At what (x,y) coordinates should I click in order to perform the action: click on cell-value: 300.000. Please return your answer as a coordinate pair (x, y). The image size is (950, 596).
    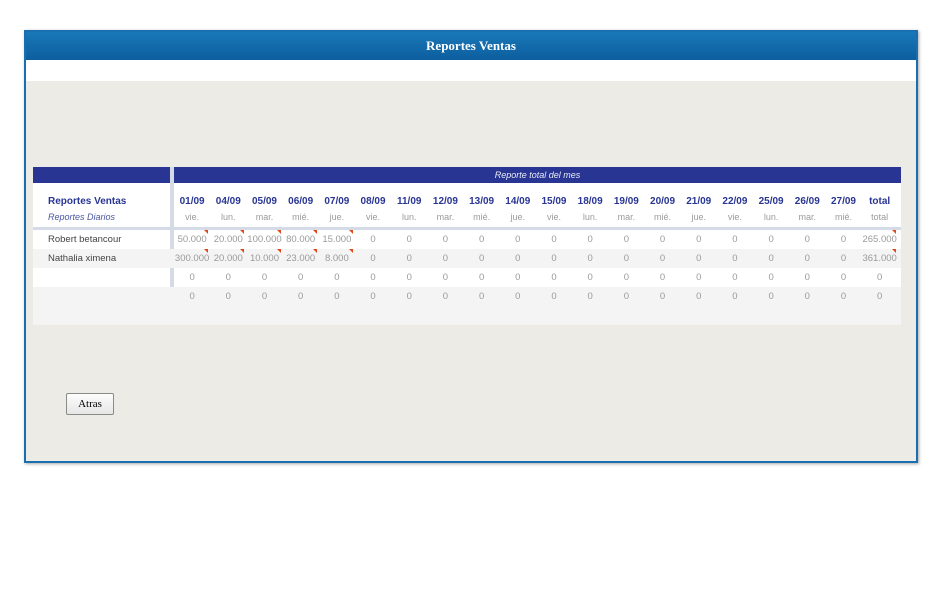
    Looking at the image, I should click on (192, 258).